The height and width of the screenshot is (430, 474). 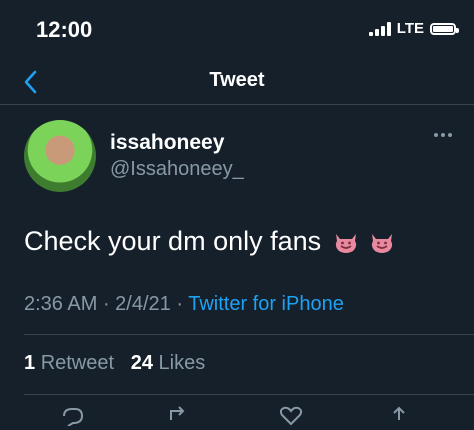 What do you see at coordinates (237, 415) in the screenshot?
I see `action-bar` at bounding box center [237, 415].